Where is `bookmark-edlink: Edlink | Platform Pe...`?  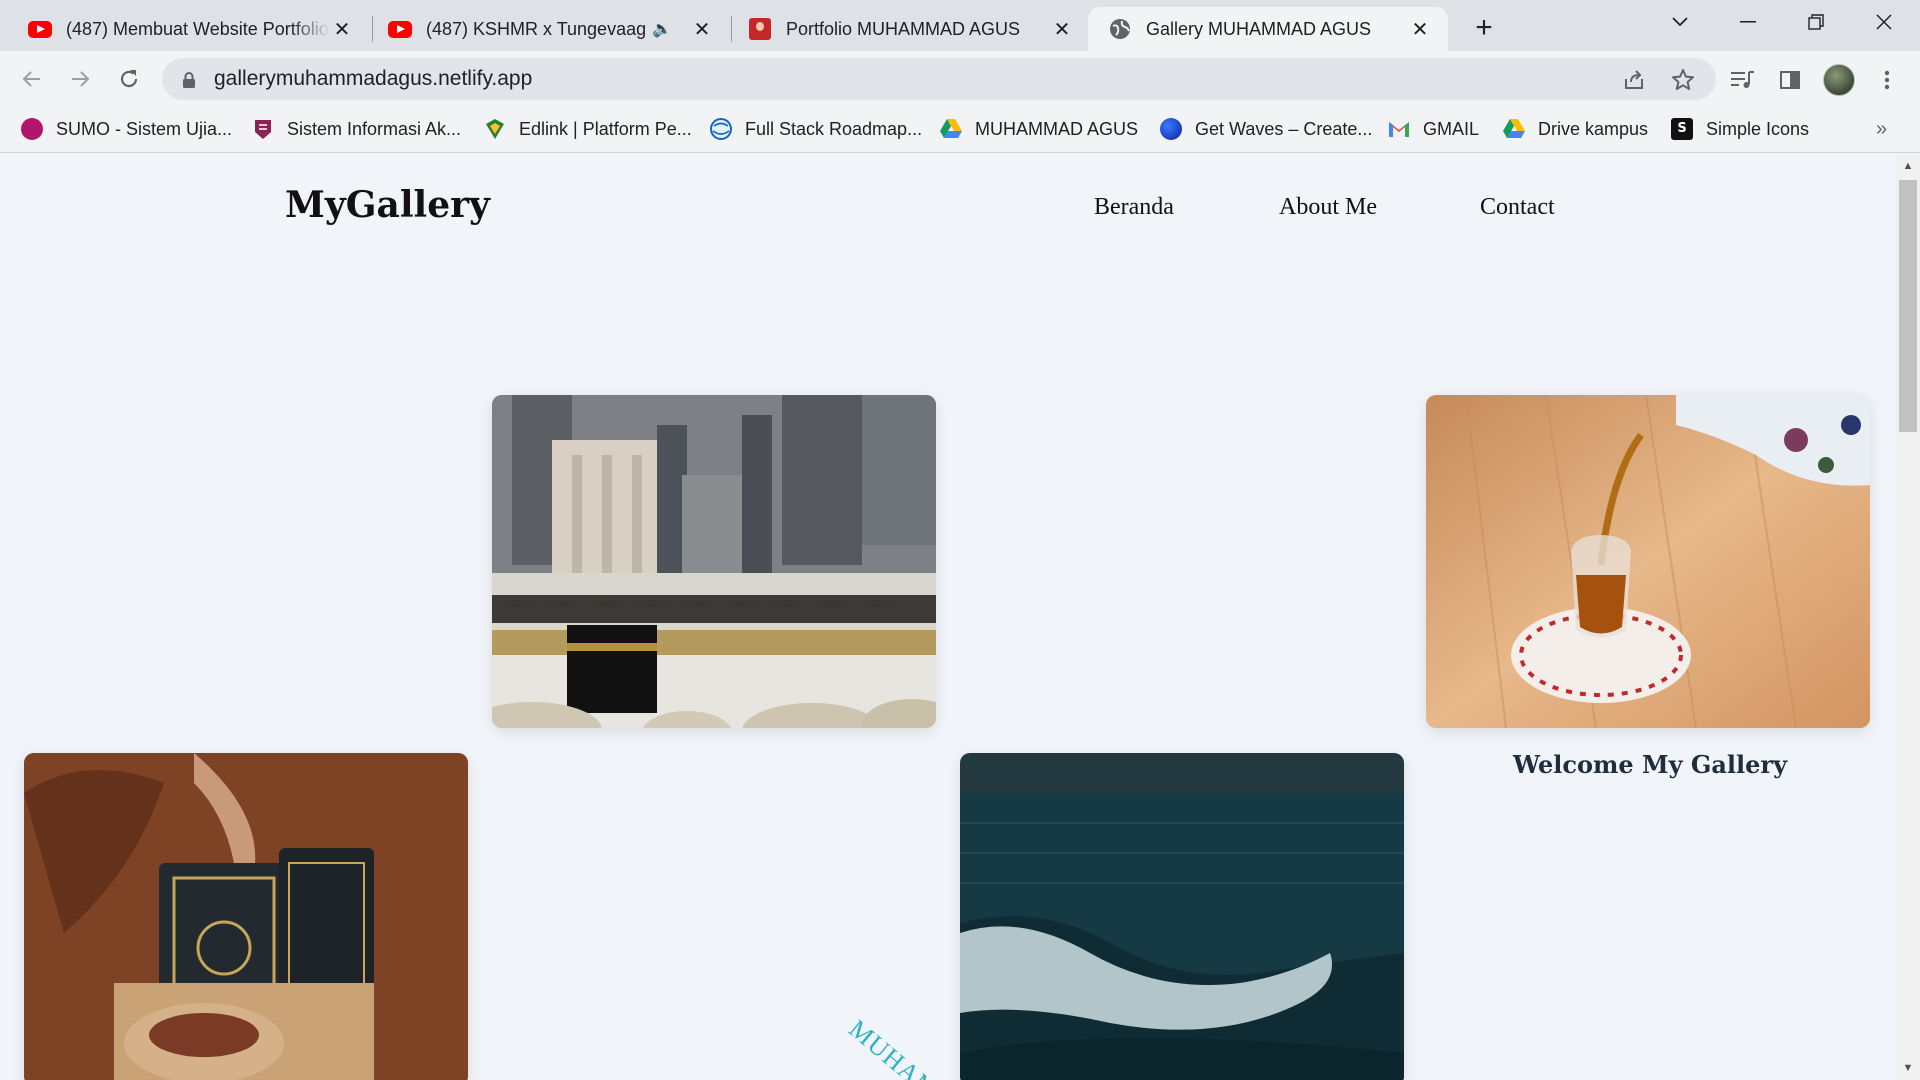
bookmark-edlink: Edlink | Platform Pe... is located at coordinates (587, 129).